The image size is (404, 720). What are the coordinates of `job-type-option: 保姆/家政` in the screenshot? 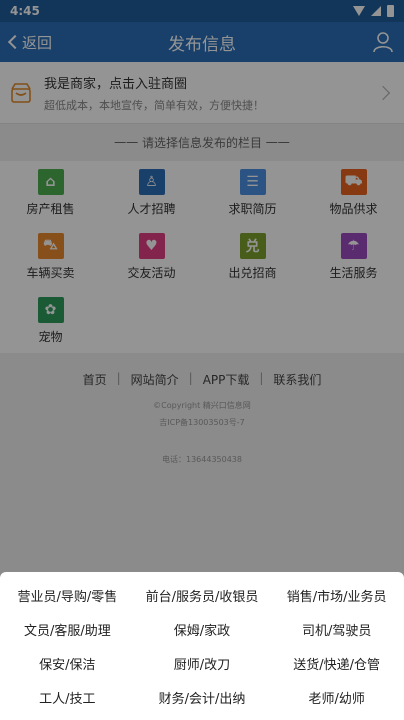 It's located at (202, 629).